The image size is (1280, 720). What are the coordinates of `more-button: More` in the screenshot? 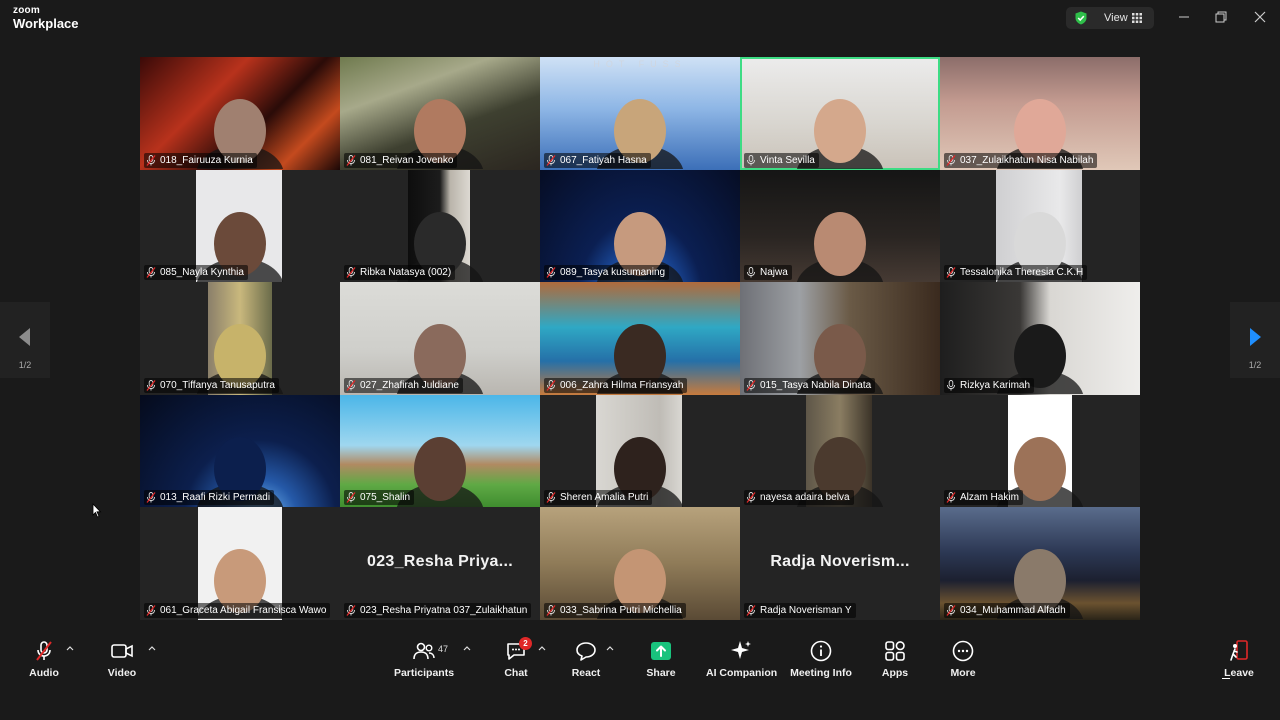 It's located at (963, 659).